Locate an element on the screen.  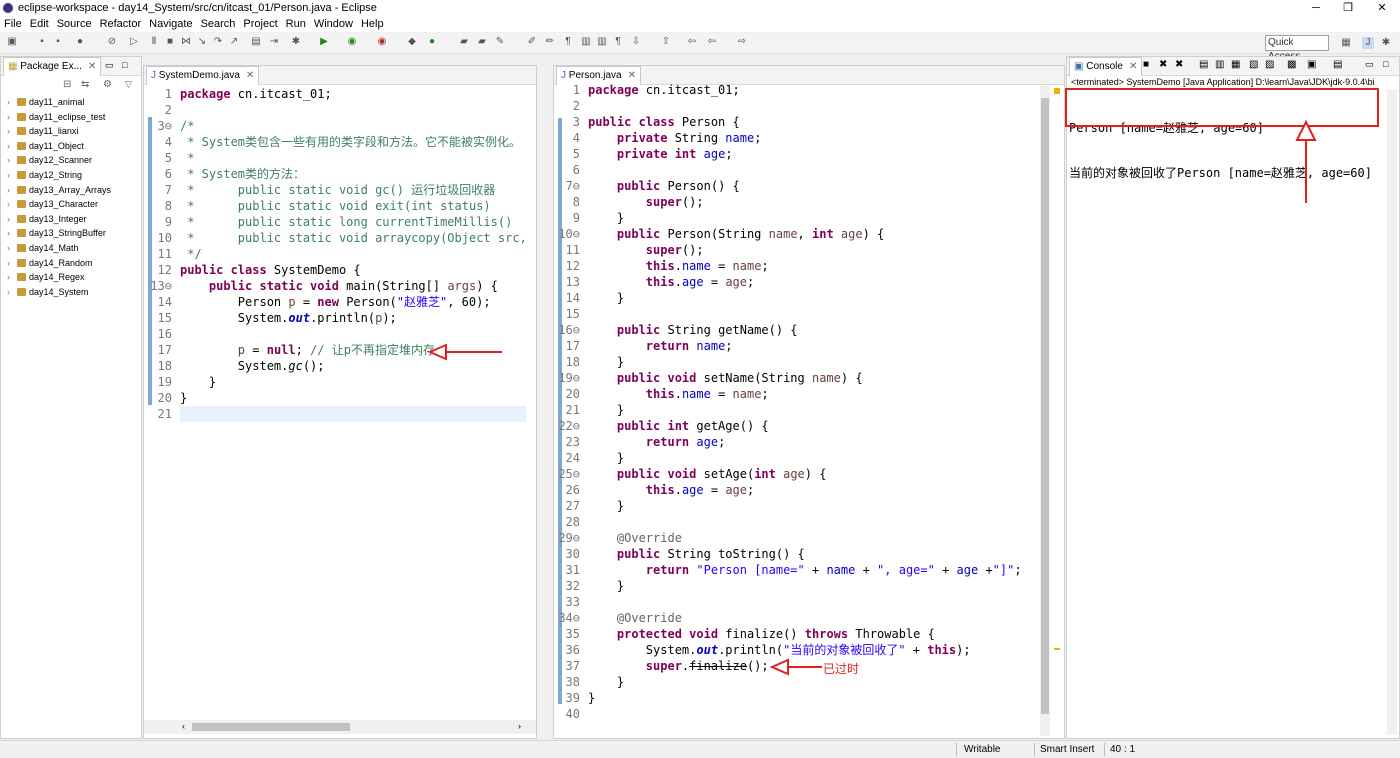
output-arrow-head is located at coordinates (1306, 130).